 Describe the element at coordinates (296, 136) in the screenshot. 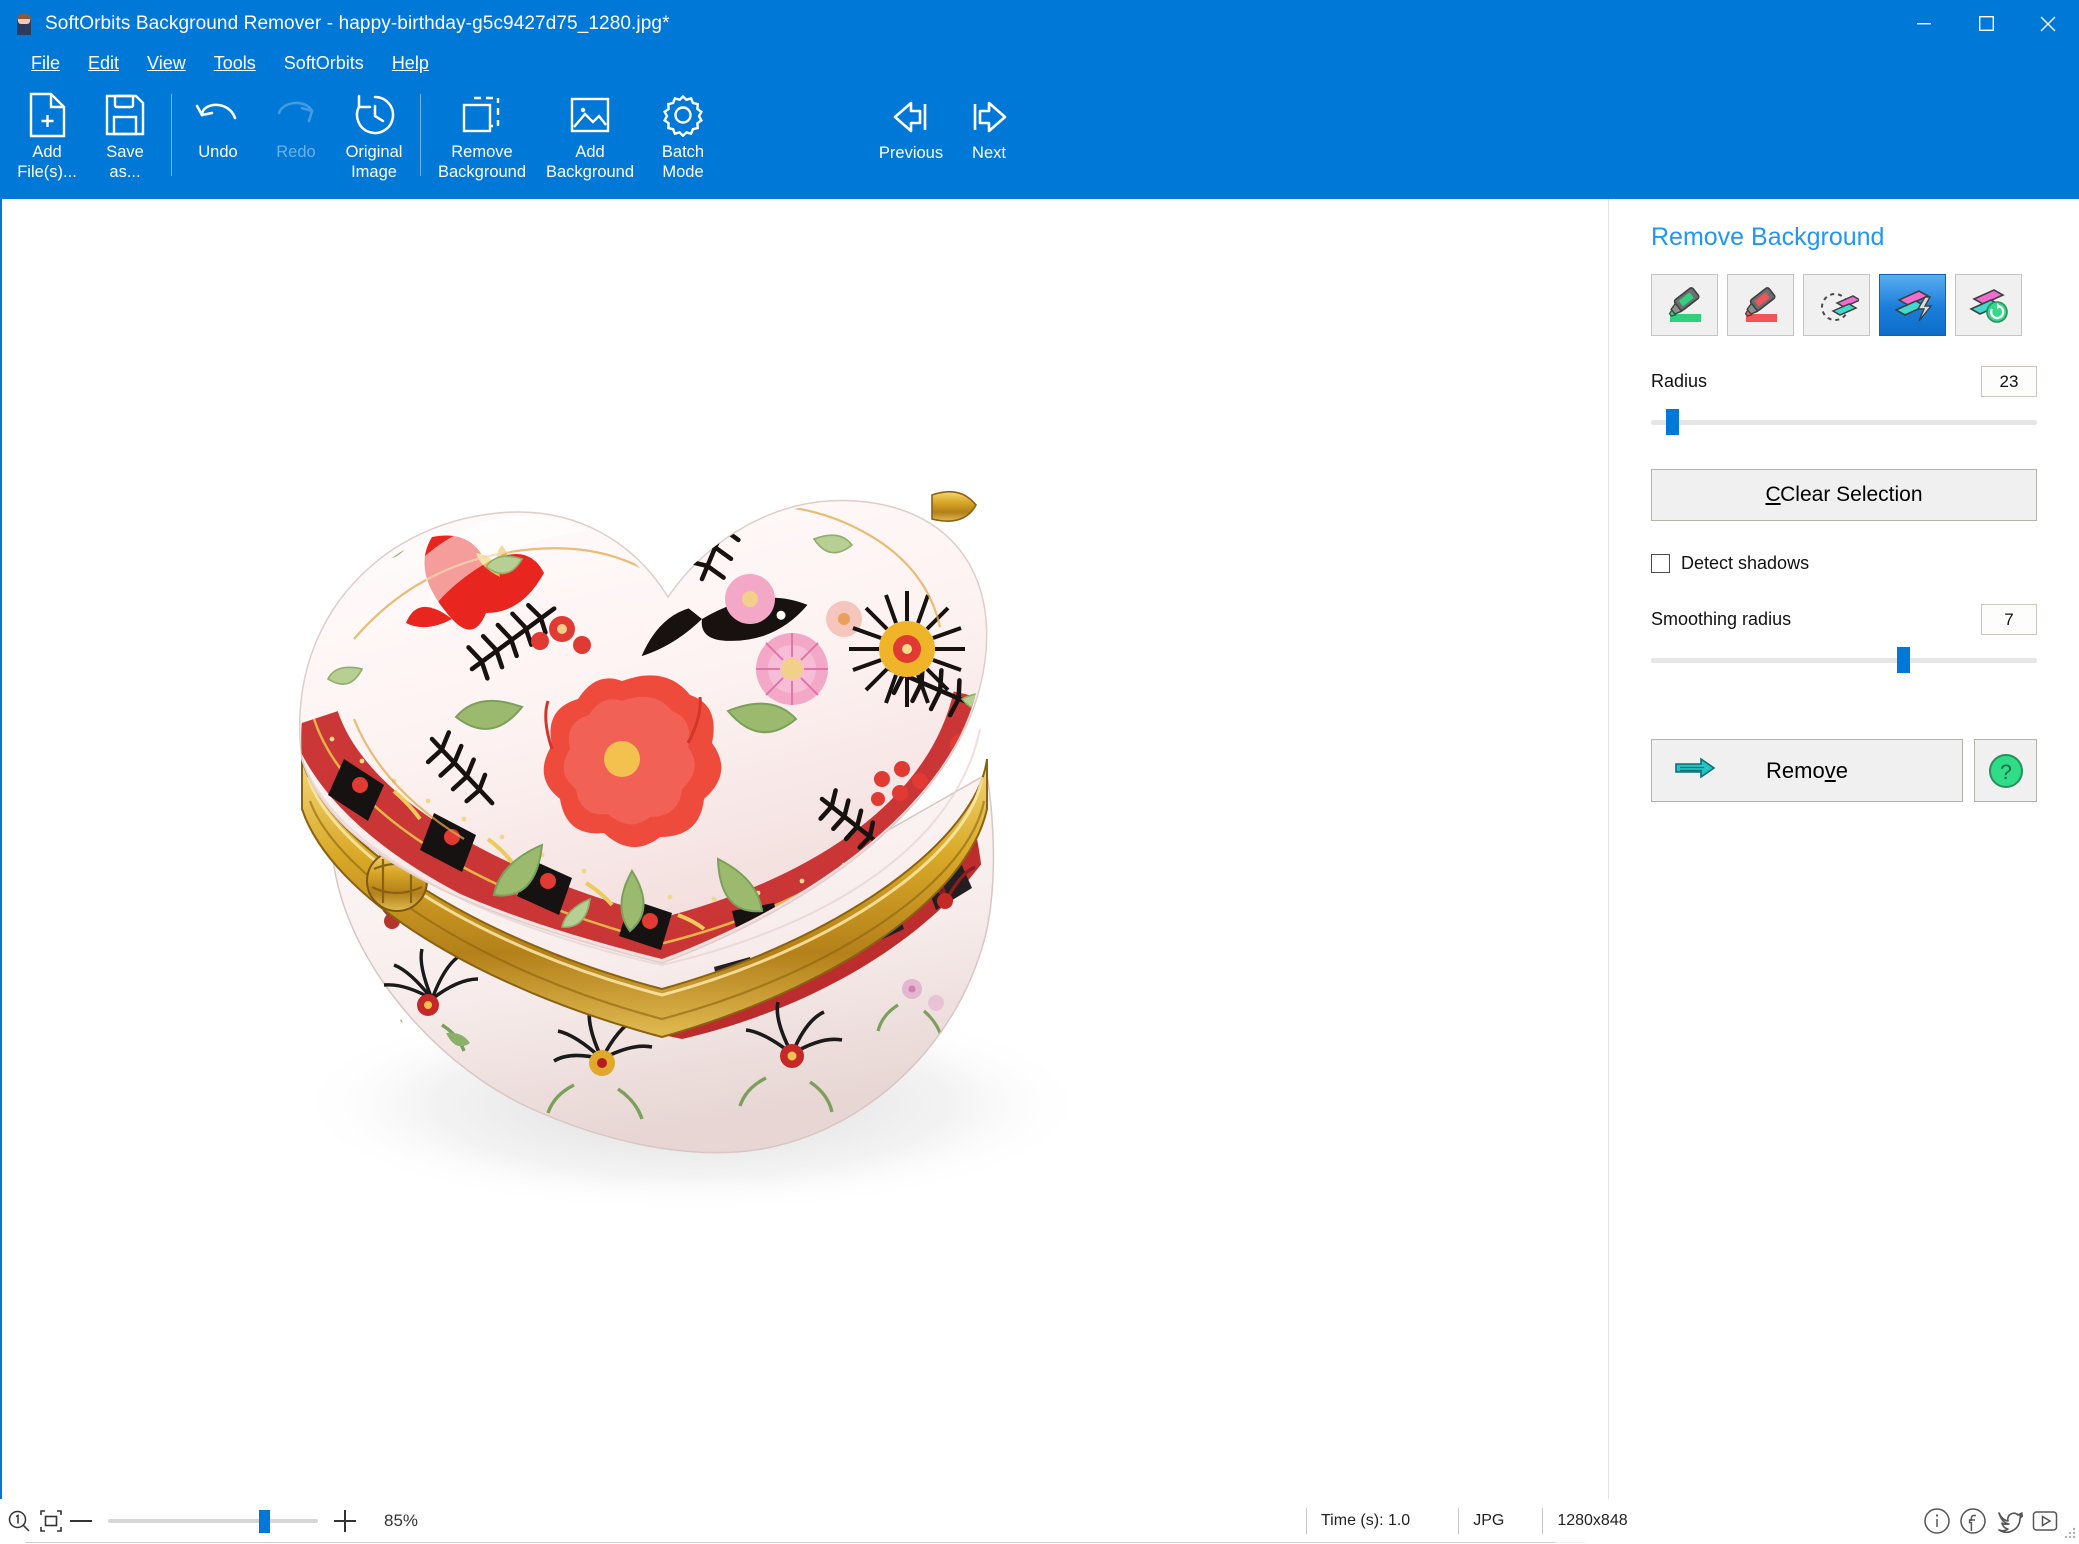

I see `redo-button: Redo` at that location.